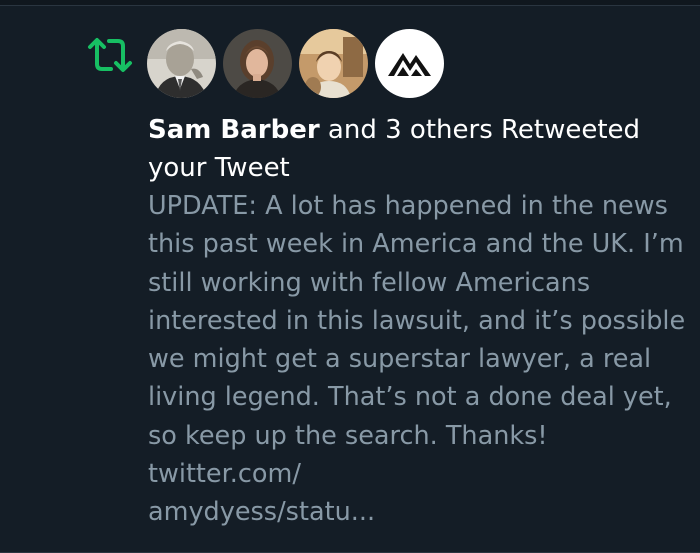 The height and width of the screenshot is (553, 700). Describe the element at coordinates (295, 63) in the screenshot. I see `avatar-group` at that location.